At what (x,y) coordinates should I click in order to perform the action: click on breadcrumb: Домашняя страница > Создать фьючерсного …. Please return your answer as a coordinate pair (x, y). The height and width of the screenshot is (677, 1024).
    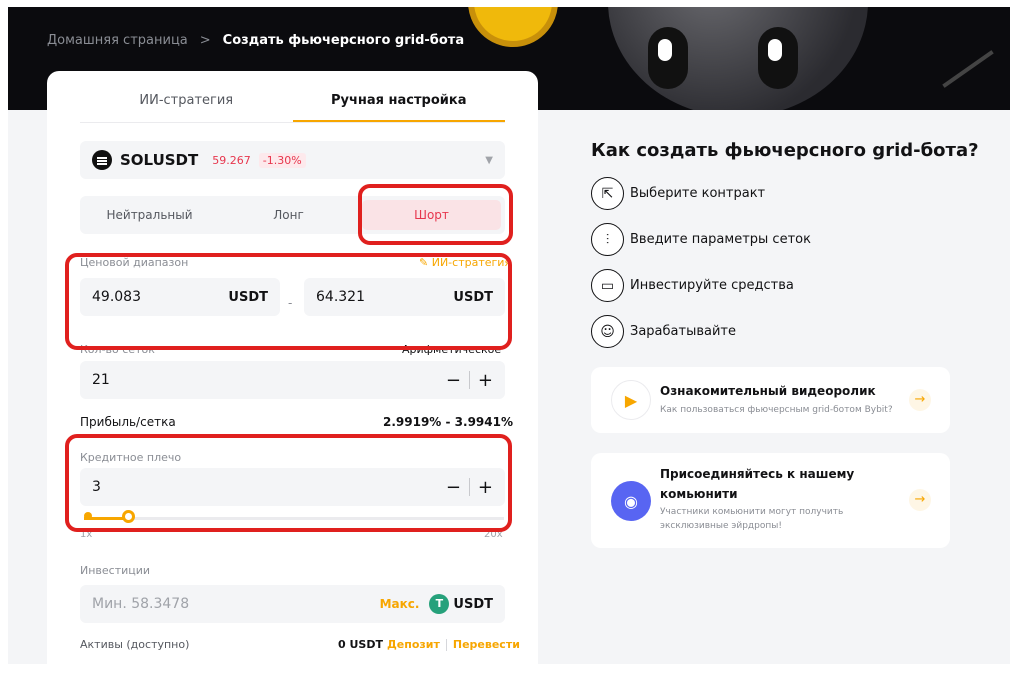
    Looking at the image, I should click on (255, 40).